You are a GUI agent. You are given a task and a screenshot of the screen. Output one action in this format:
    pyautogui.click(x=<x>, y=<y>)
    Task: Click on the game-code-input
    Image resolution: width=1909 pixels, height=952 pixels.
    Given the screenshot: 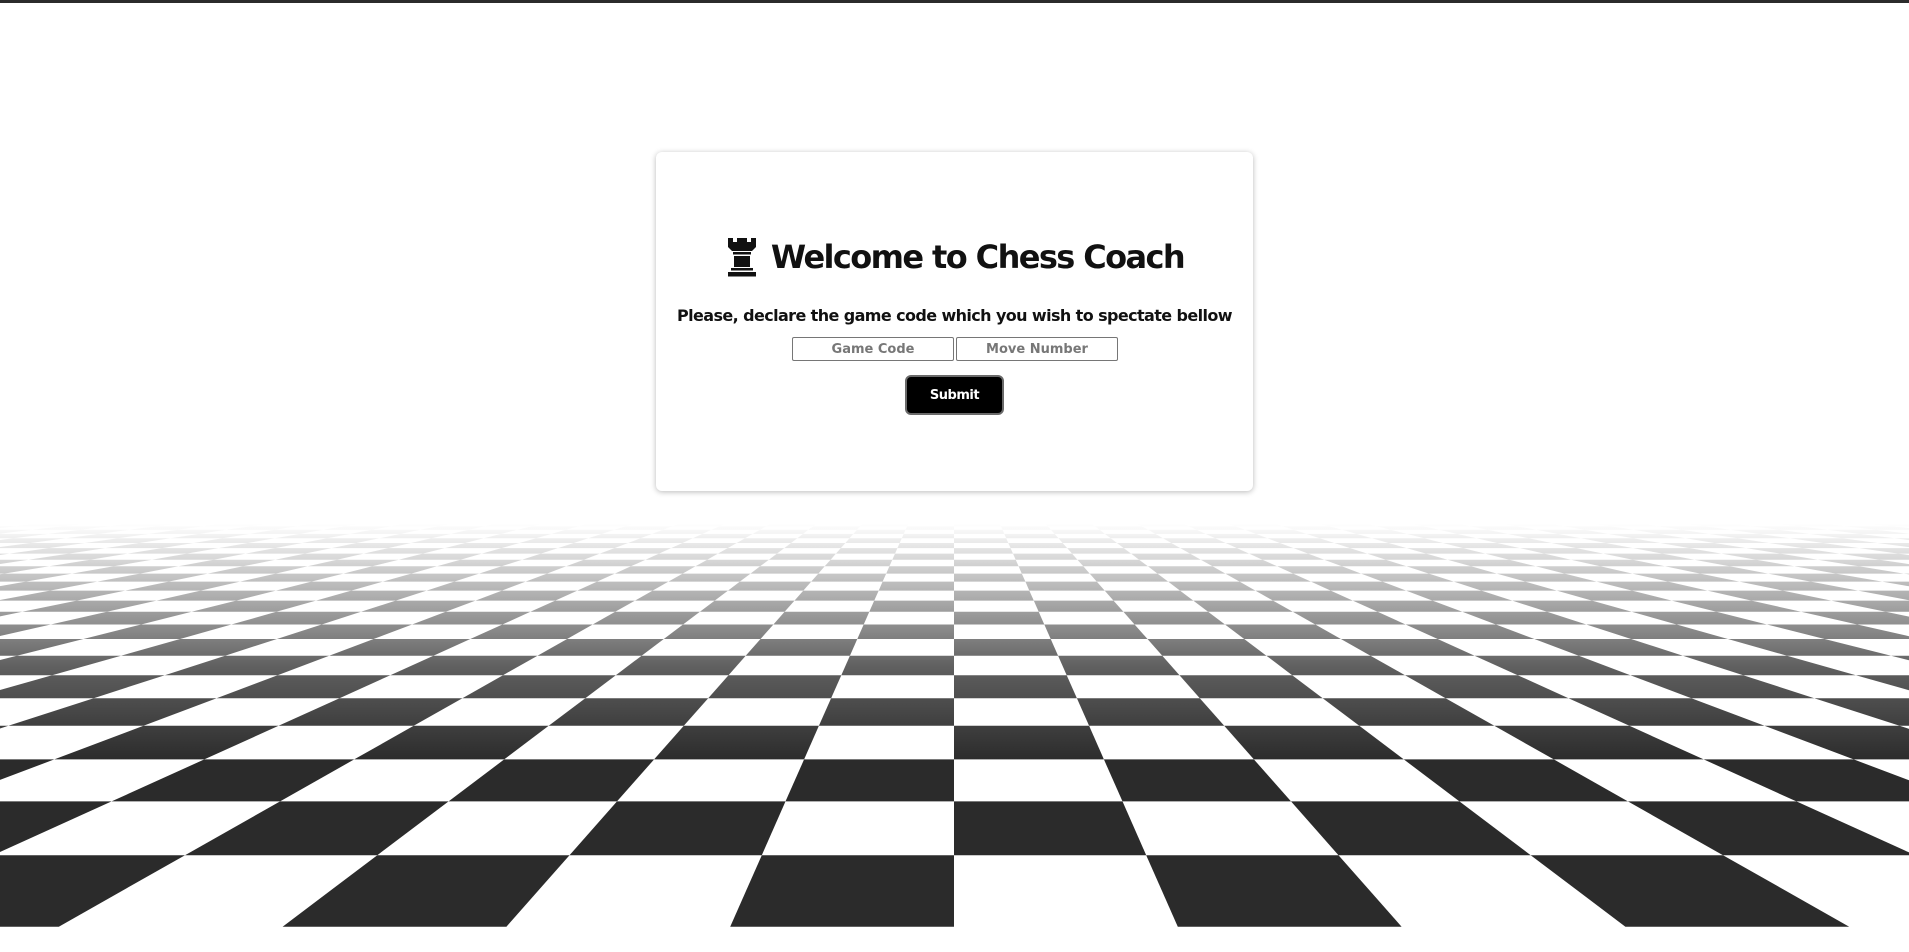 What is the action you would take?
    pyautogui.click(x=873, y=349)
    